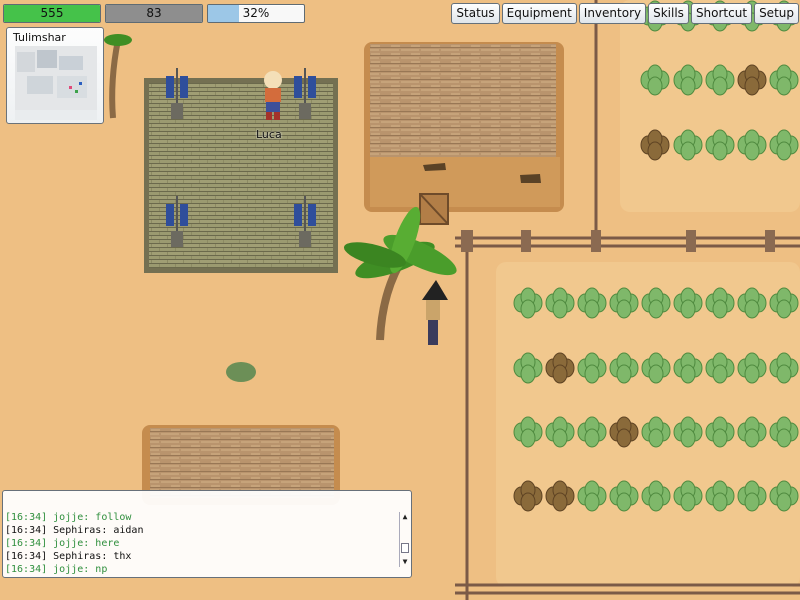 This screenshot has height=600, width=800. I want to click on chat-line: [16:34] jojje: here, so click(62, 543).